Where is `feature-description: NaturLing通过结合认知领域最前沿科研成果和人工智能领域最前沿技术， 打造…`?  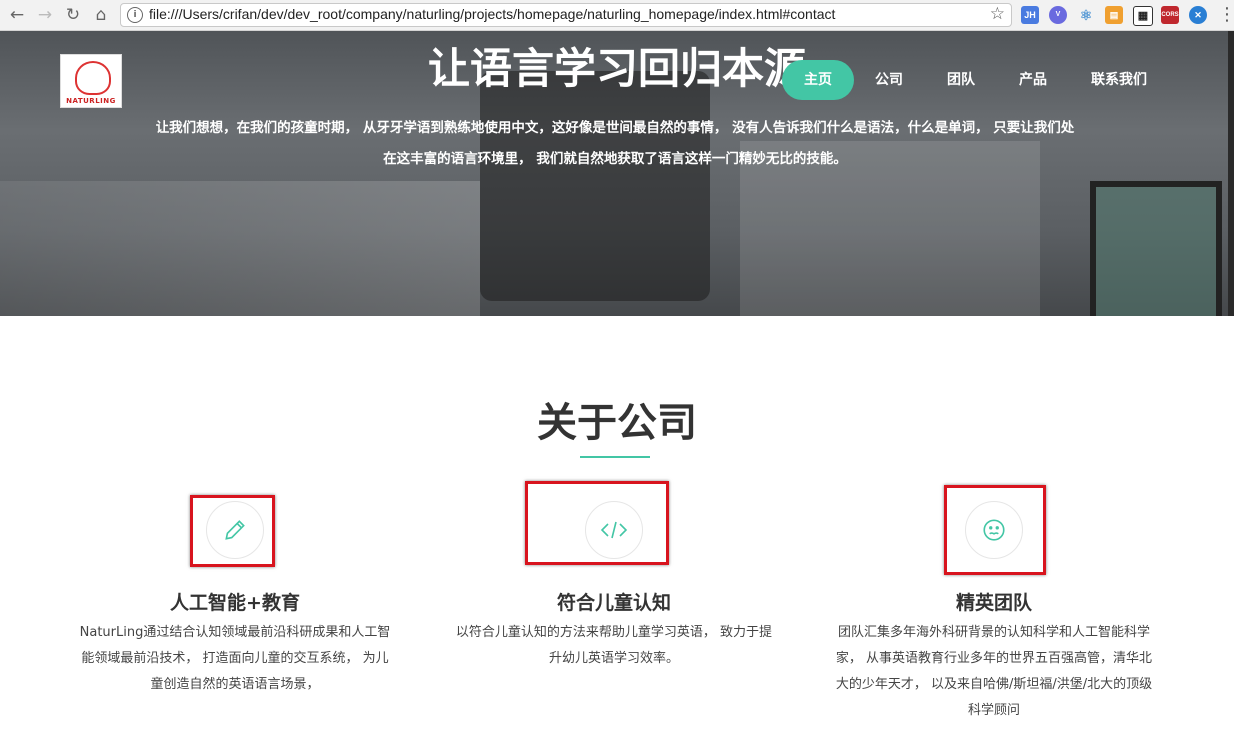 feature-description: NaturLing通过结合认知领域最前沿科研成果和人工智能领域最前沿技术， 打造… is located at coordinates (235, 658).